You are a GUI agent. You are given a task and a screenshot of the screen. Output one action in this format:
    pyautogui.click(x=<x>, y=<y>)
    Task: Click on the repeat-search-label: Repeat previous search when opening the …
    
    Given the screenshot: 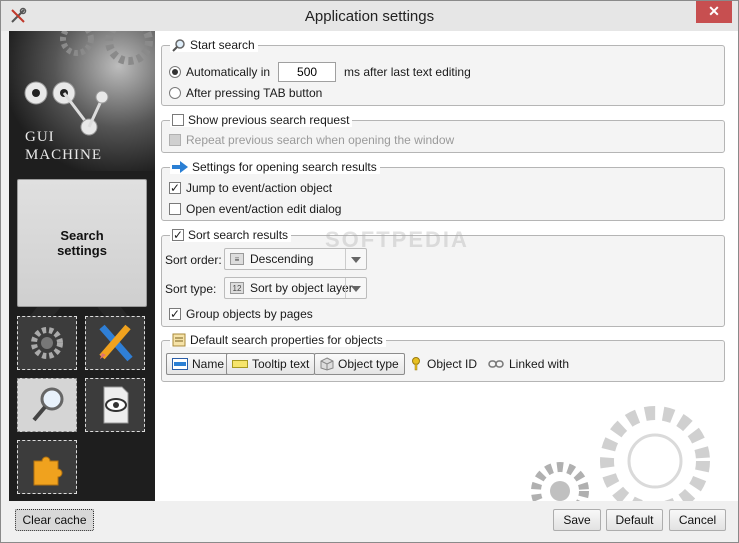 What is the action you would take?
    pyautogui.click(x=320, y=140)
    